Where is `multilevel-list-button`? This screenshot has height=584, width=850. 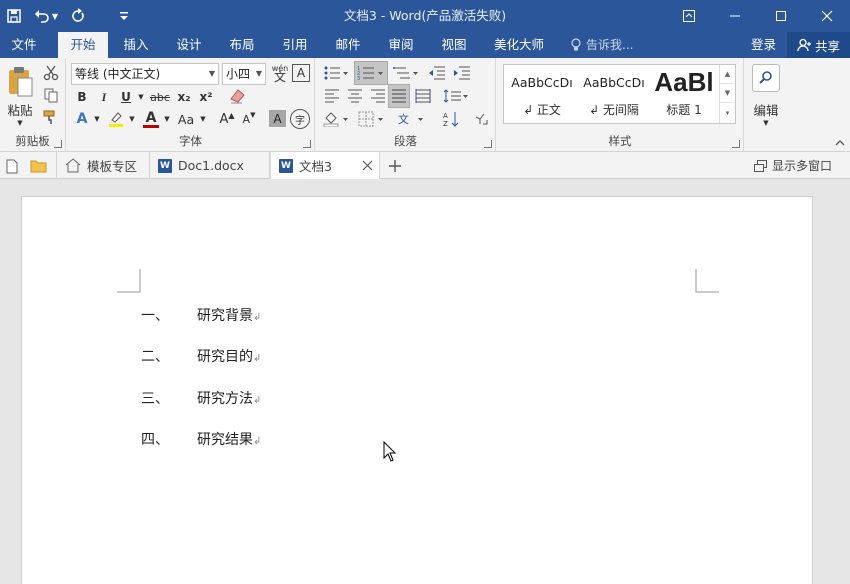 multilevel-list-button is located at coordinates (406, 73).